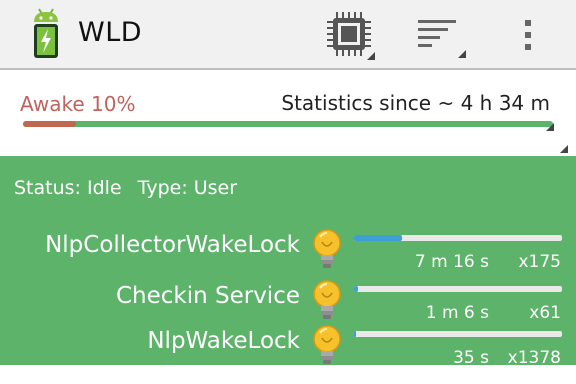 The width and height of the screenshot is (576, 384). What do you see at coordinates (415, 103) in the screenshot?
I see `statistics-since-label: Statistics since ~ 4 h 34 m` at bounding box center [415, 103].